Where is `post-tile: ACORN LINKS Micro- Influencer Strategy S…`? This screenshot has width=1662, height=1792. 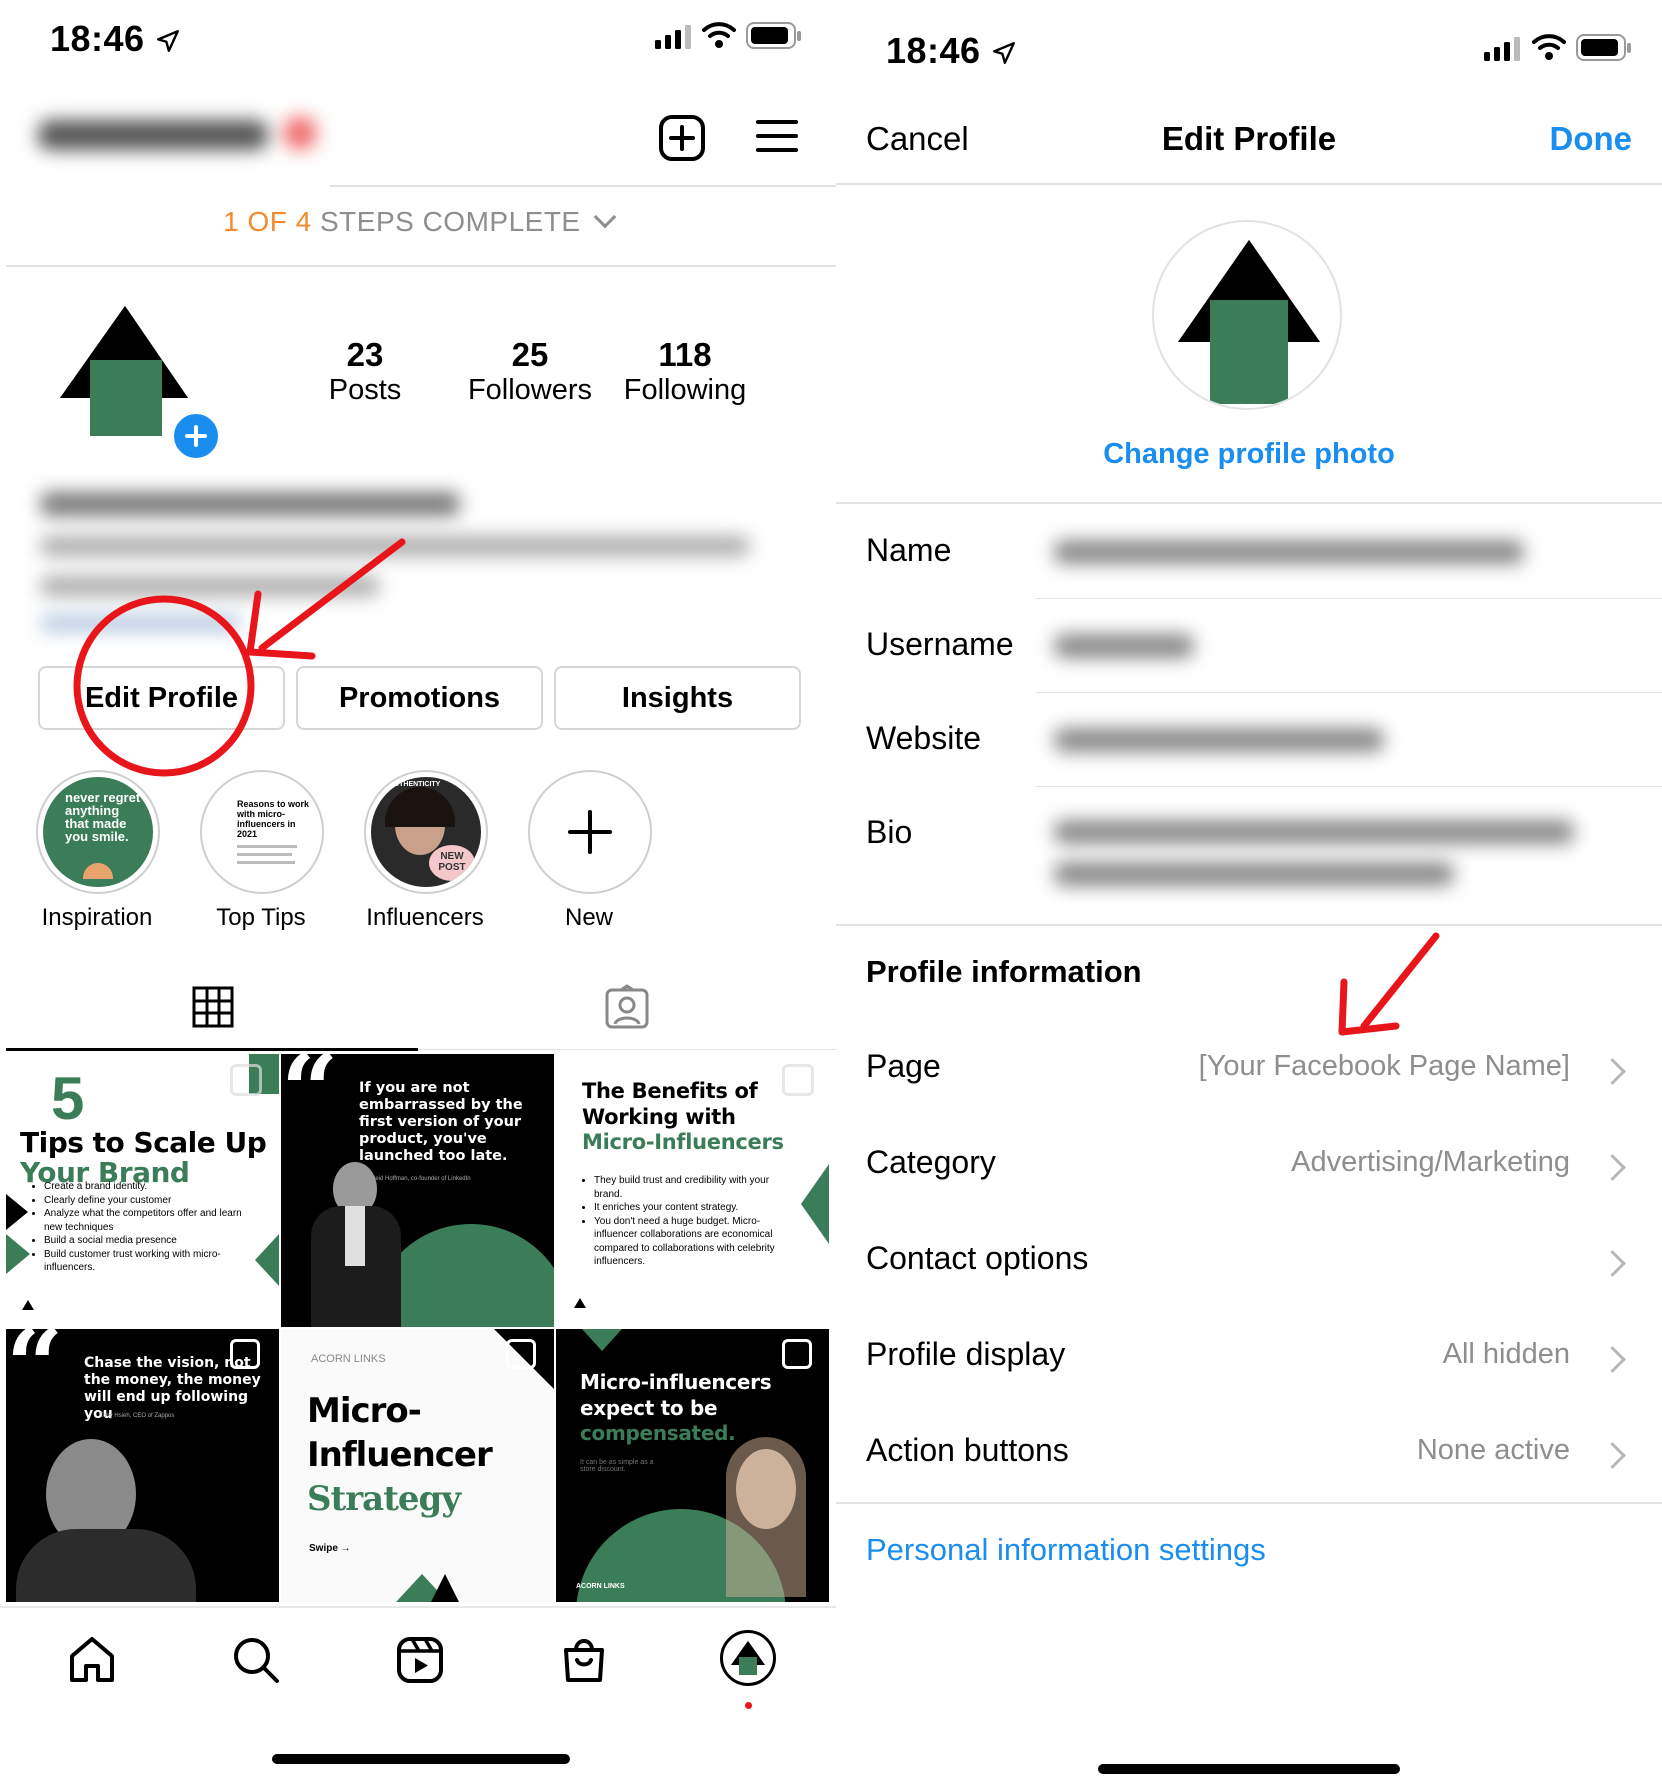
post-tile: ACORN LINKS Micro- Influencer Strategy S… is located at coordinates (417, 1465).